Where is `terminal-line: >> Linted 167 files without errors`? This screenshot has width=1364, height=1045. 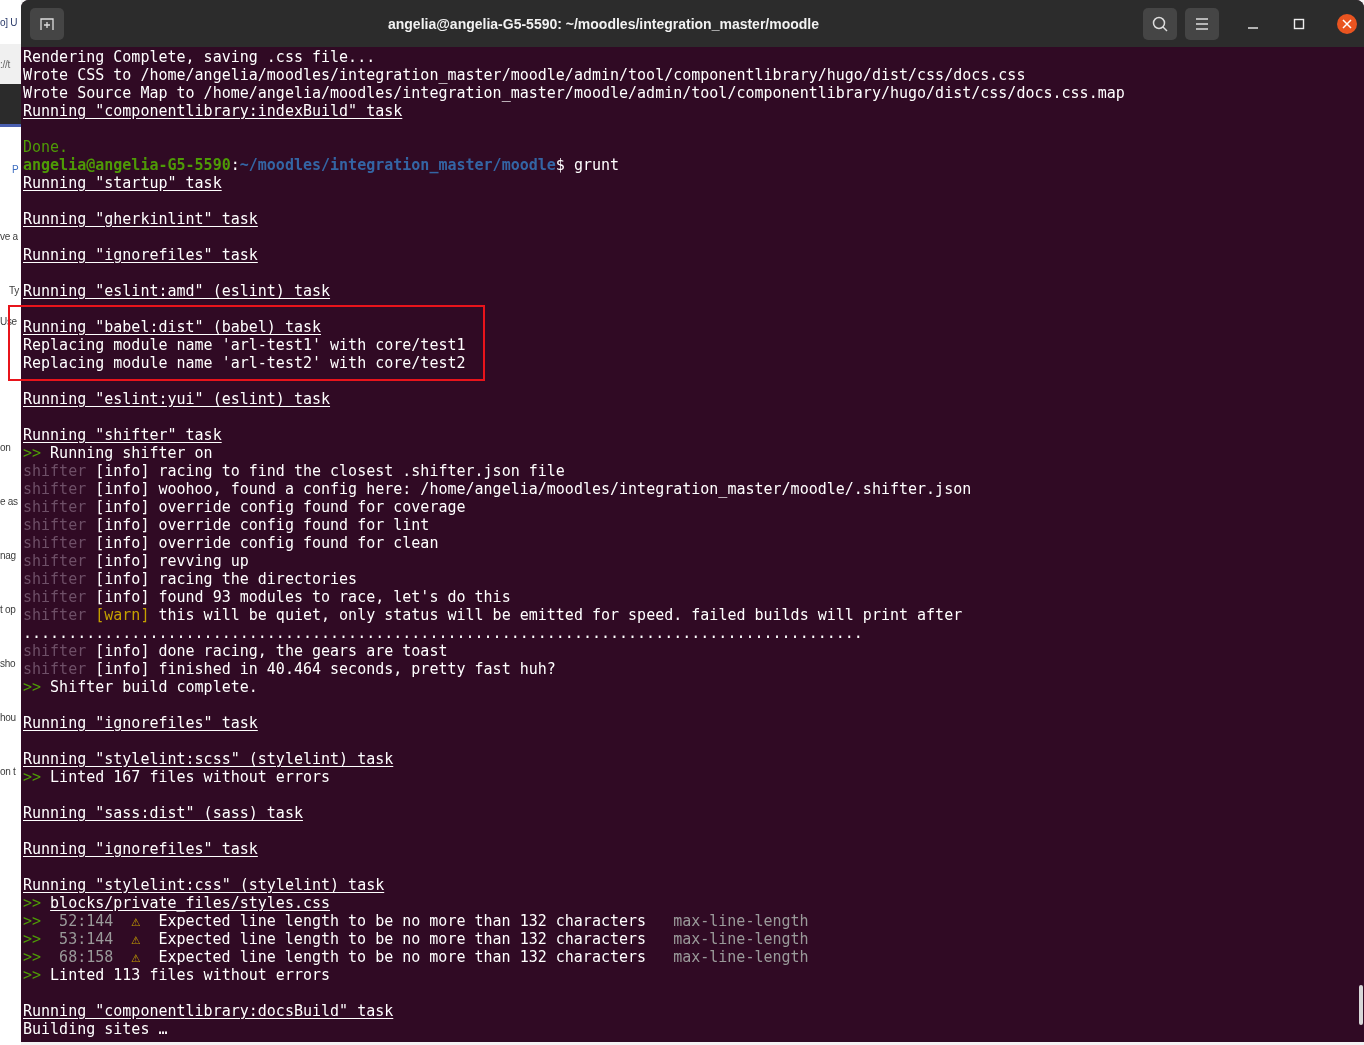
terminal-line: >> Linted 167 files without errors is located at coordinates (177, 777).